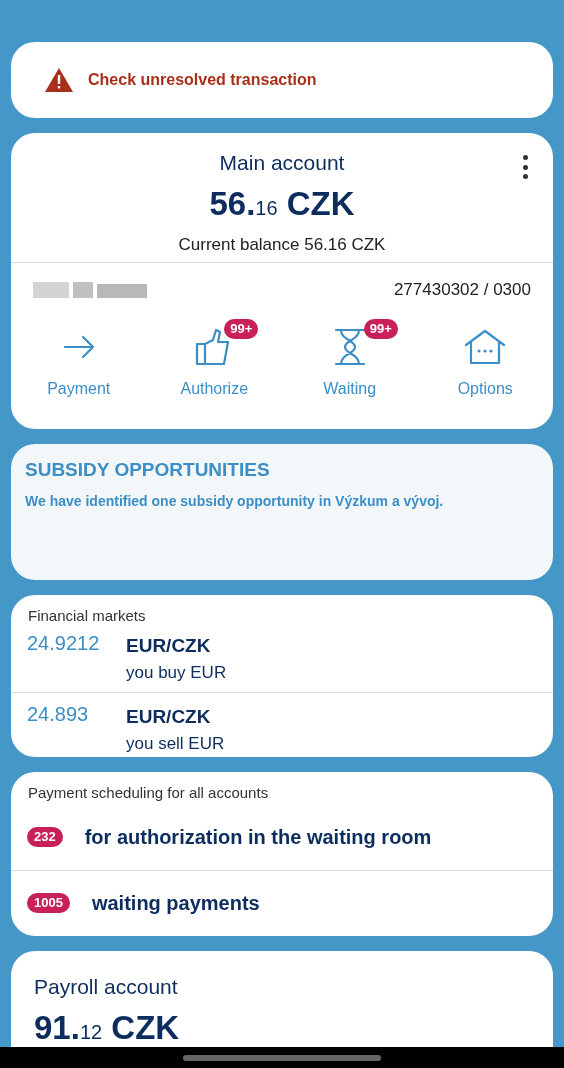 The height and width of the screenshot is (1068, 564). What do you see at coordinates (107, 1027) in the screenshot?
I see `balance-amount: 91.12 CZK` at bounding box center [107, 1027].